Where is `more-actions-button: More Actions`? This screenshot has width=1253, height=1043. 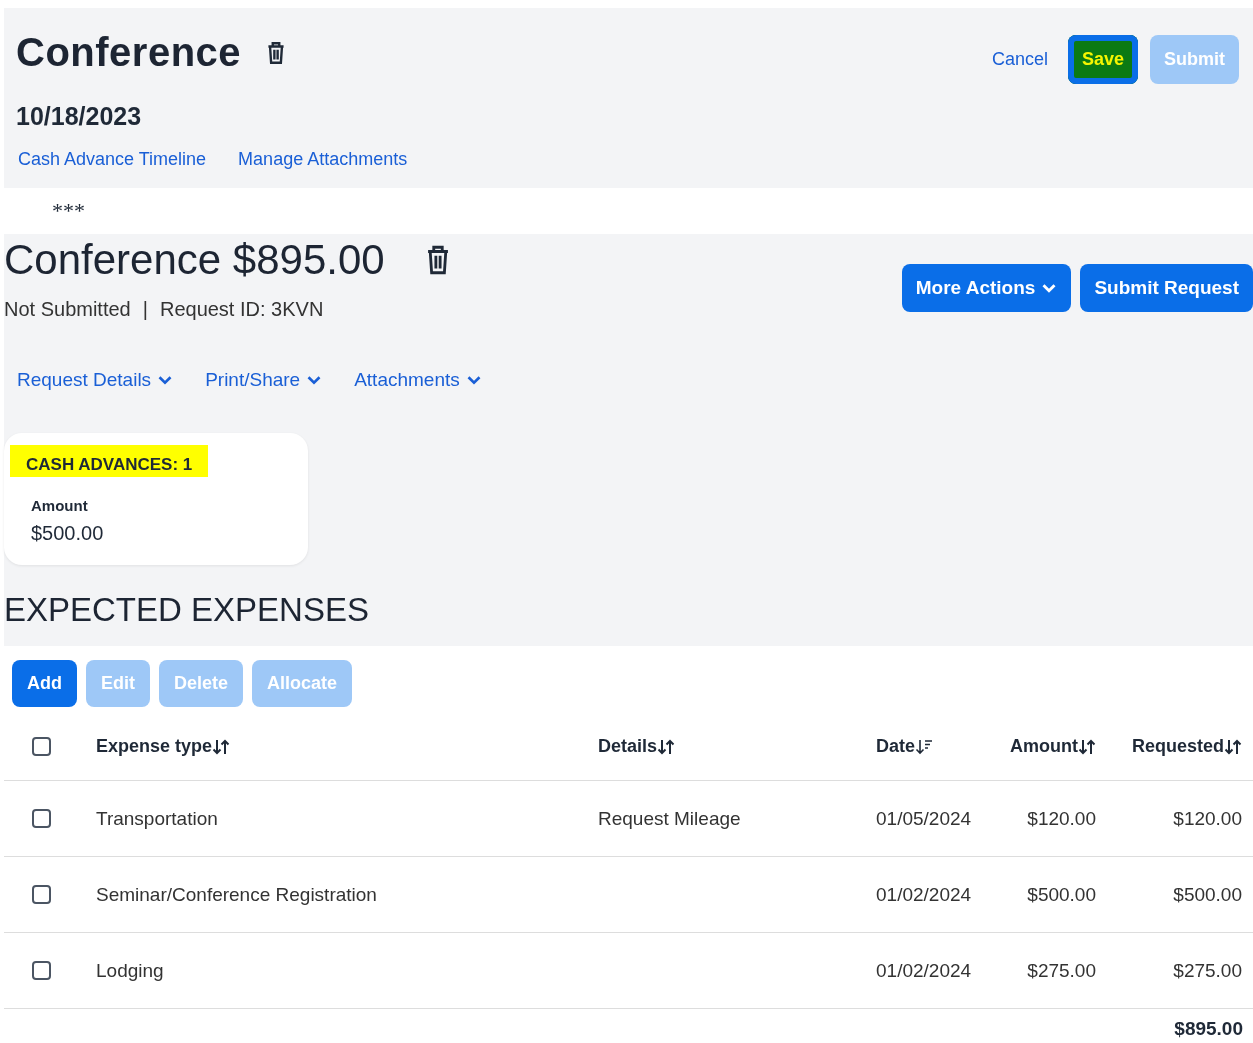
more-actions-button: More Actions is located at coordinates (986, 288).